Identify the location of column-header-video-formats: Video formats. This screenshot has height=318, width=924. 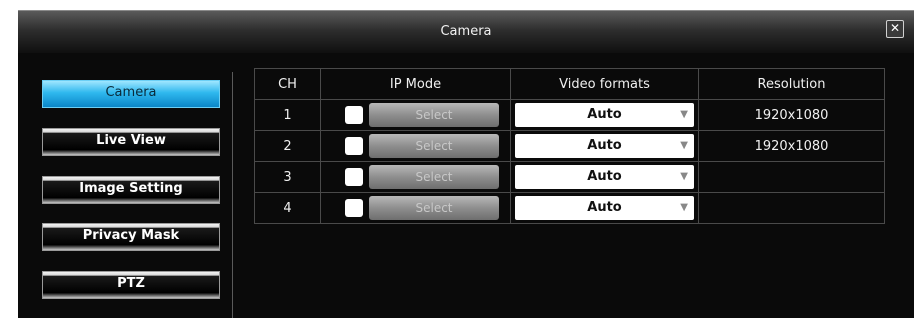
(604, 84).